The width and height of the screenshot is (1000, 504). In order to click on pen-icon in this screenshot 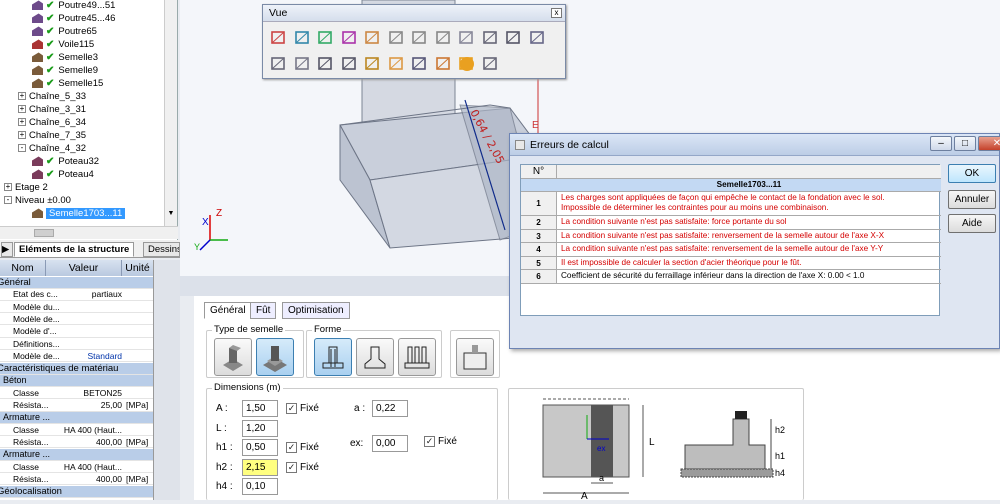, I will do `click(491, 38)`.